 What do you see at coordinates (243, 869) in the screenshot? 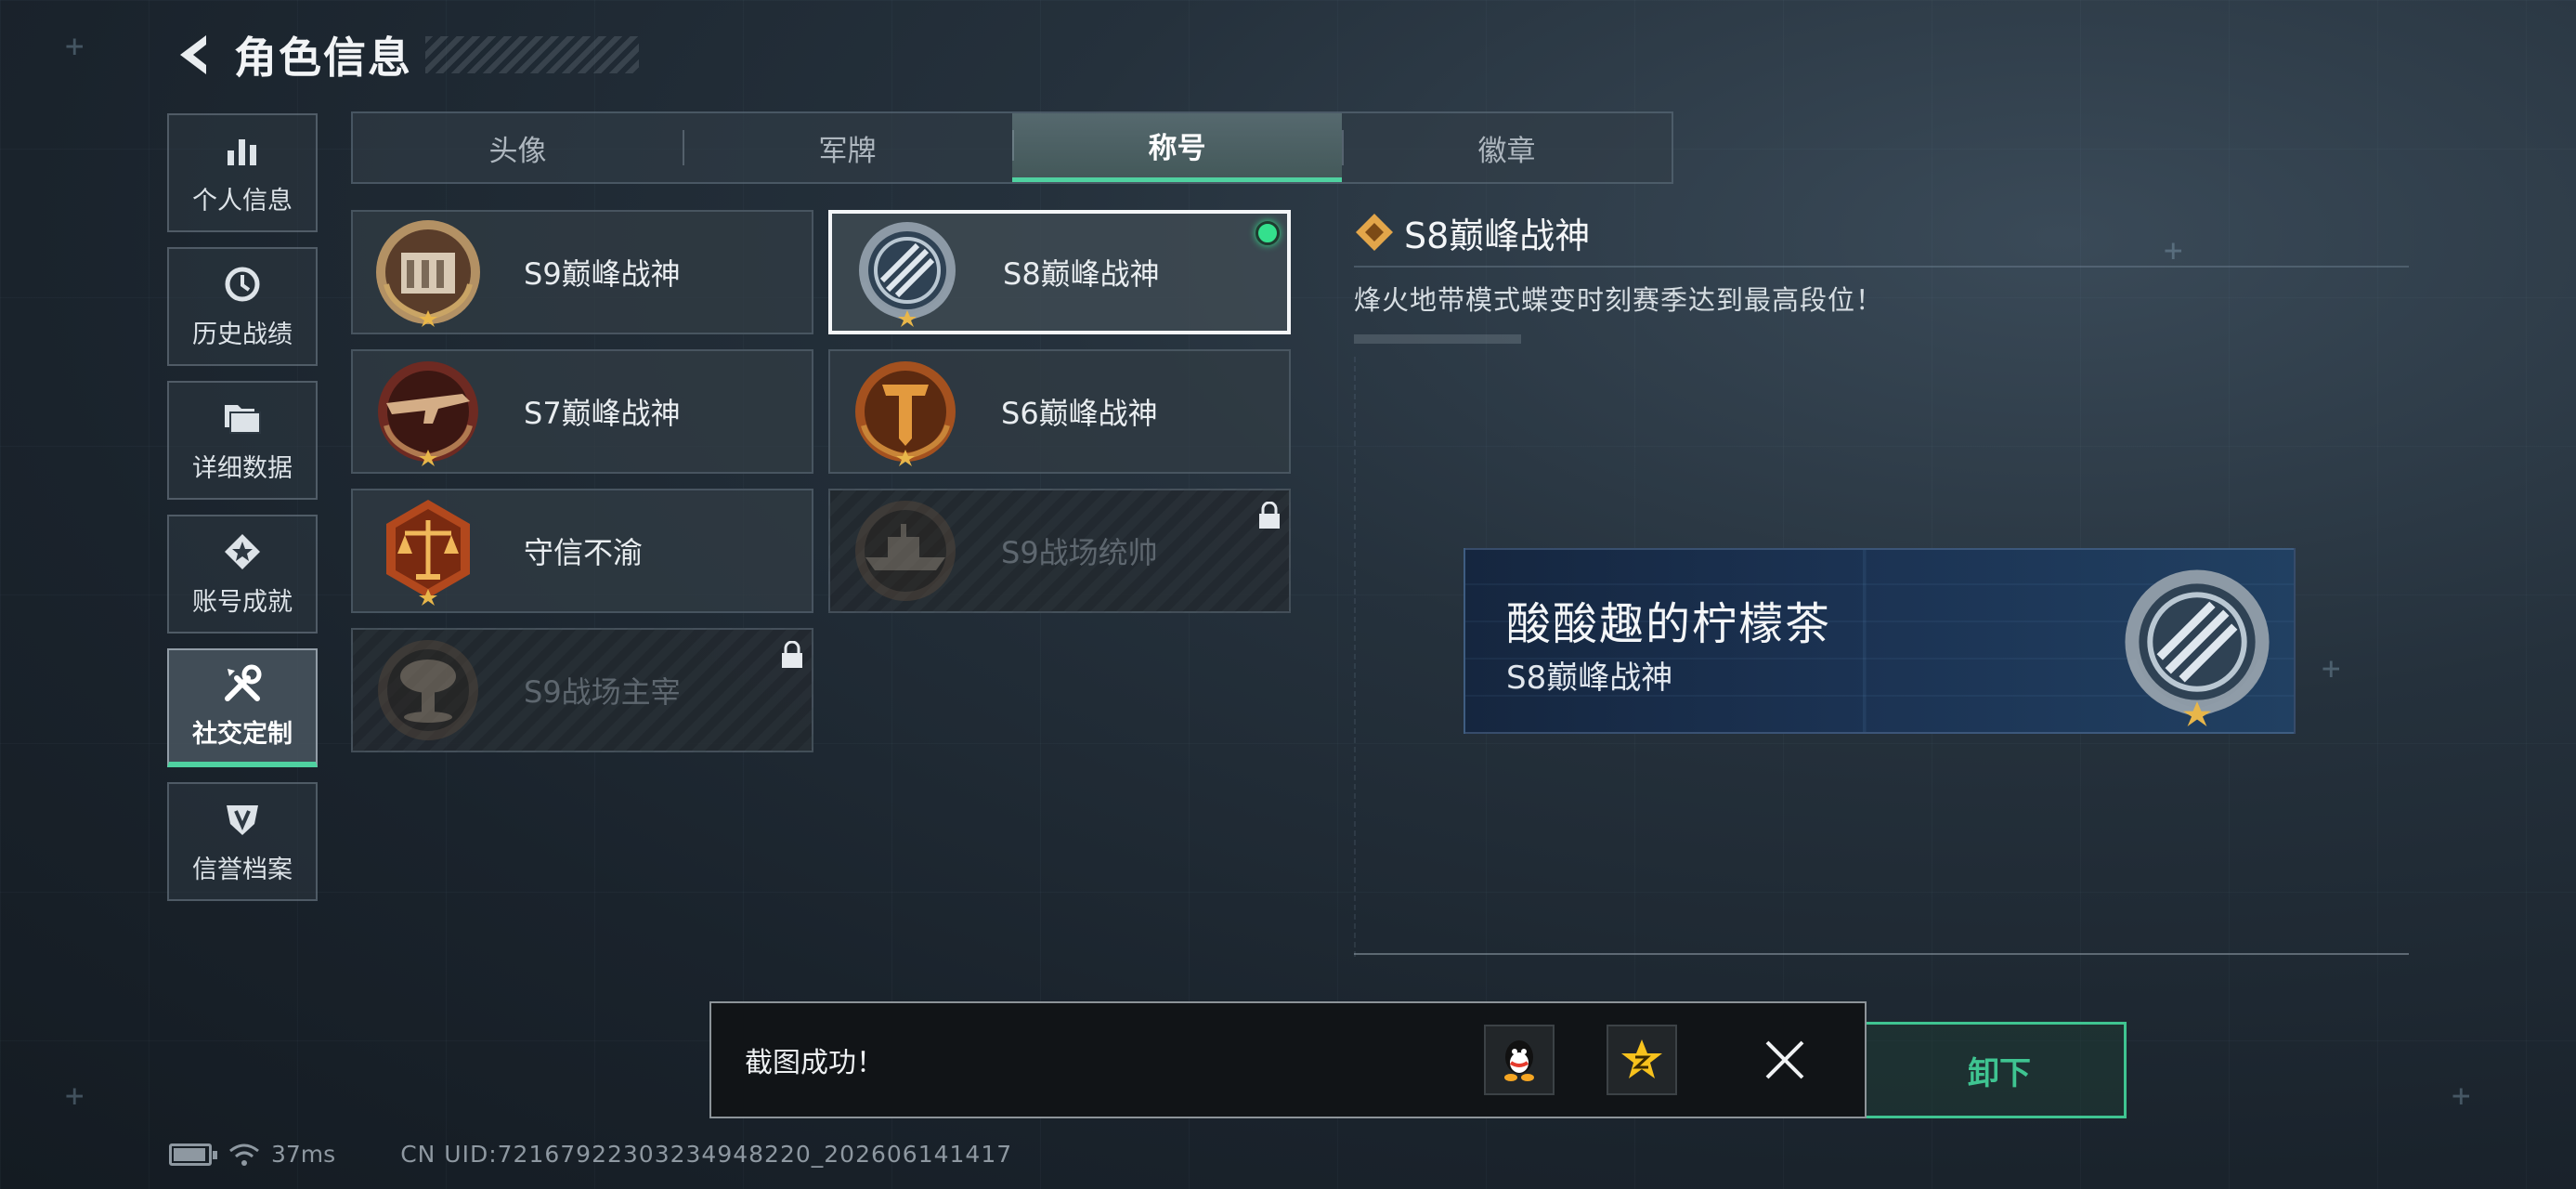
I see `sidebar-item-label: 信誉档案` at bounding box center [243, 869].